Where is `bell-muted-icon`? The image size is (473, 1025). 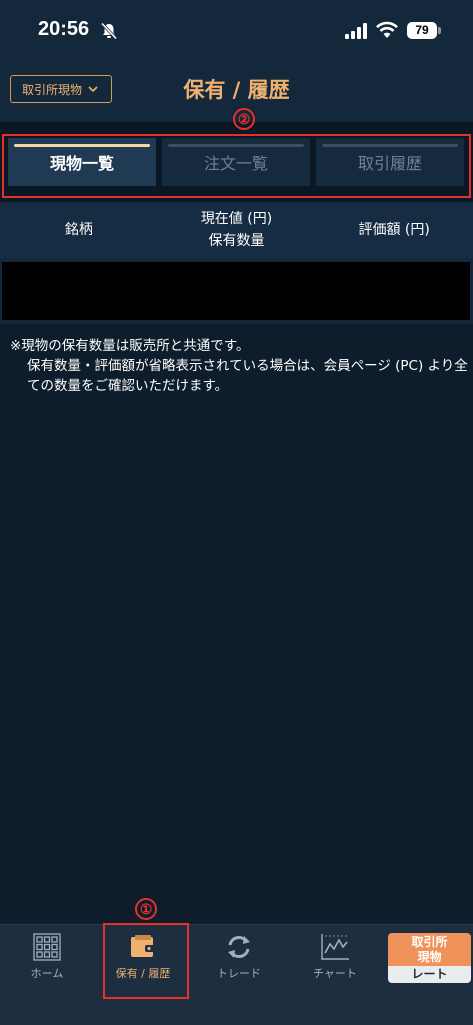 bell-muted-icon is located at coordinates (109, 31).